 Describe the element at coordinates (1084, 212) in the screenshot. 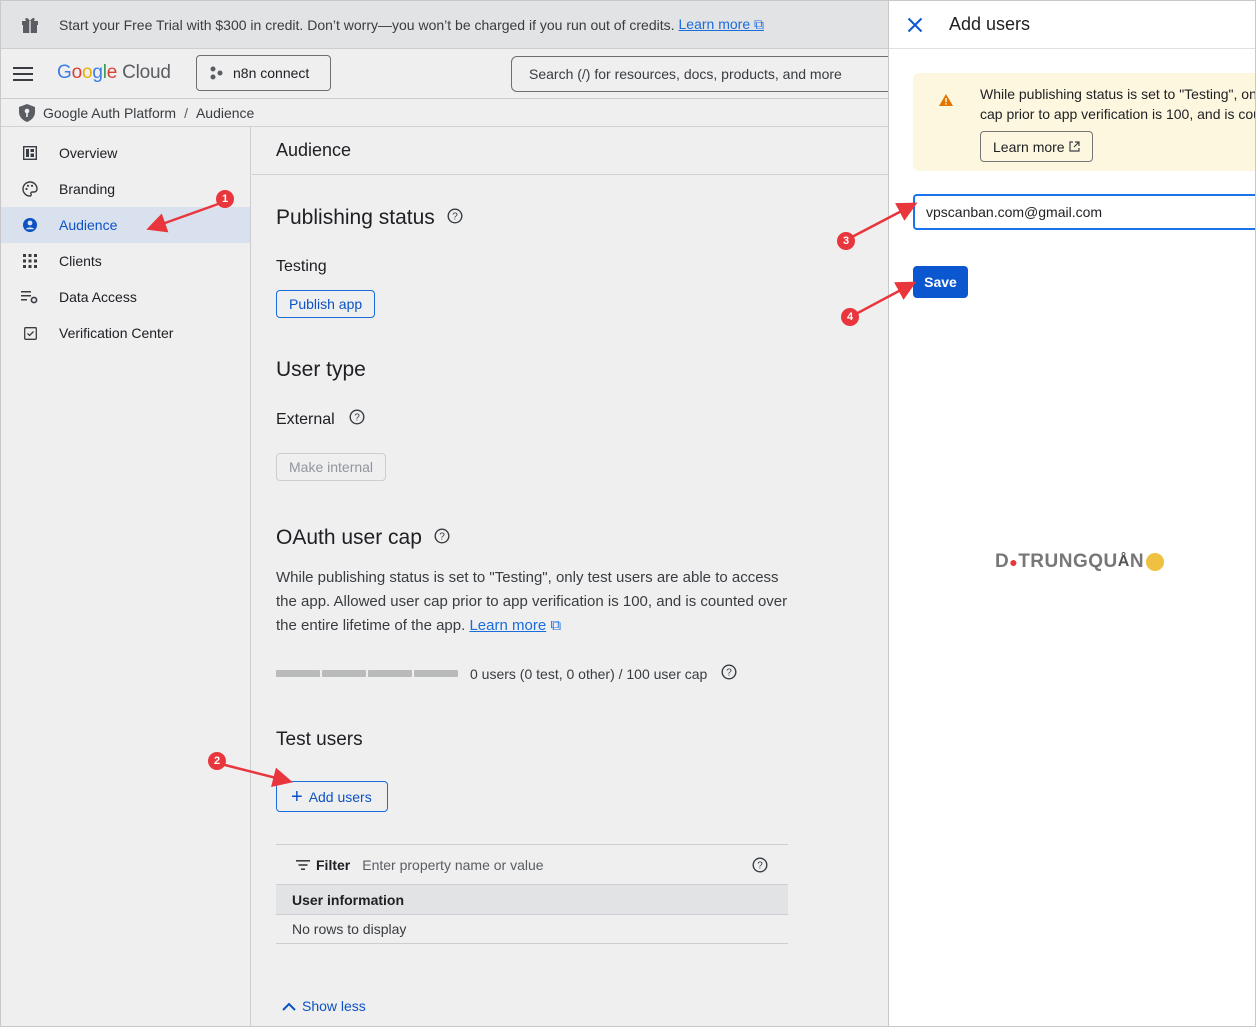

I see `email-field: vpscanban.com@gmail.com` at that location.